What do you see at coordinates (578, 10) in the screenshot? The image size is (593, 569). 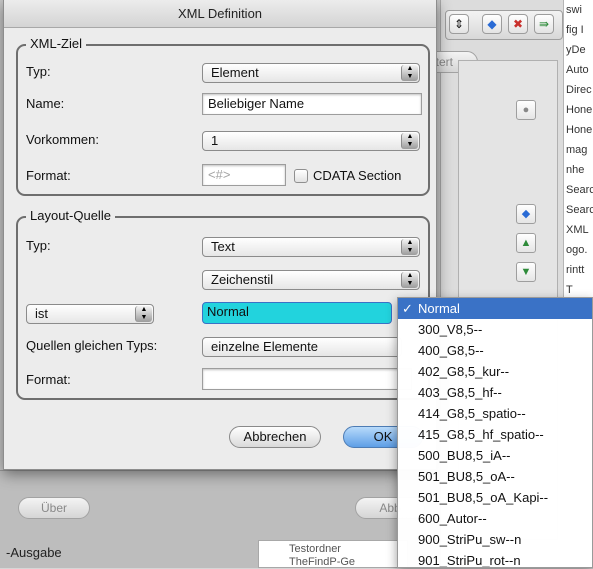 I see `list-item: swi` at bounding box center [578, 10].